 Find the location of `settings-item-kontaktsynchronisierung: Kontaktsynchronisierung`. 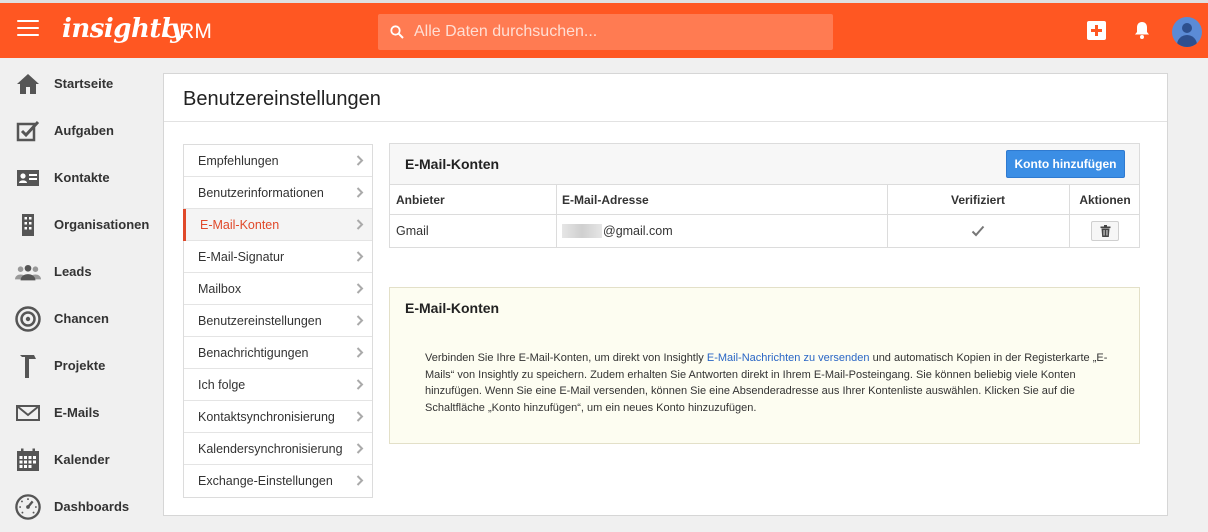

settings-item-kontaktsynchronisierung: Kontaktsynchronisierung is located at coordinates (278, 417).